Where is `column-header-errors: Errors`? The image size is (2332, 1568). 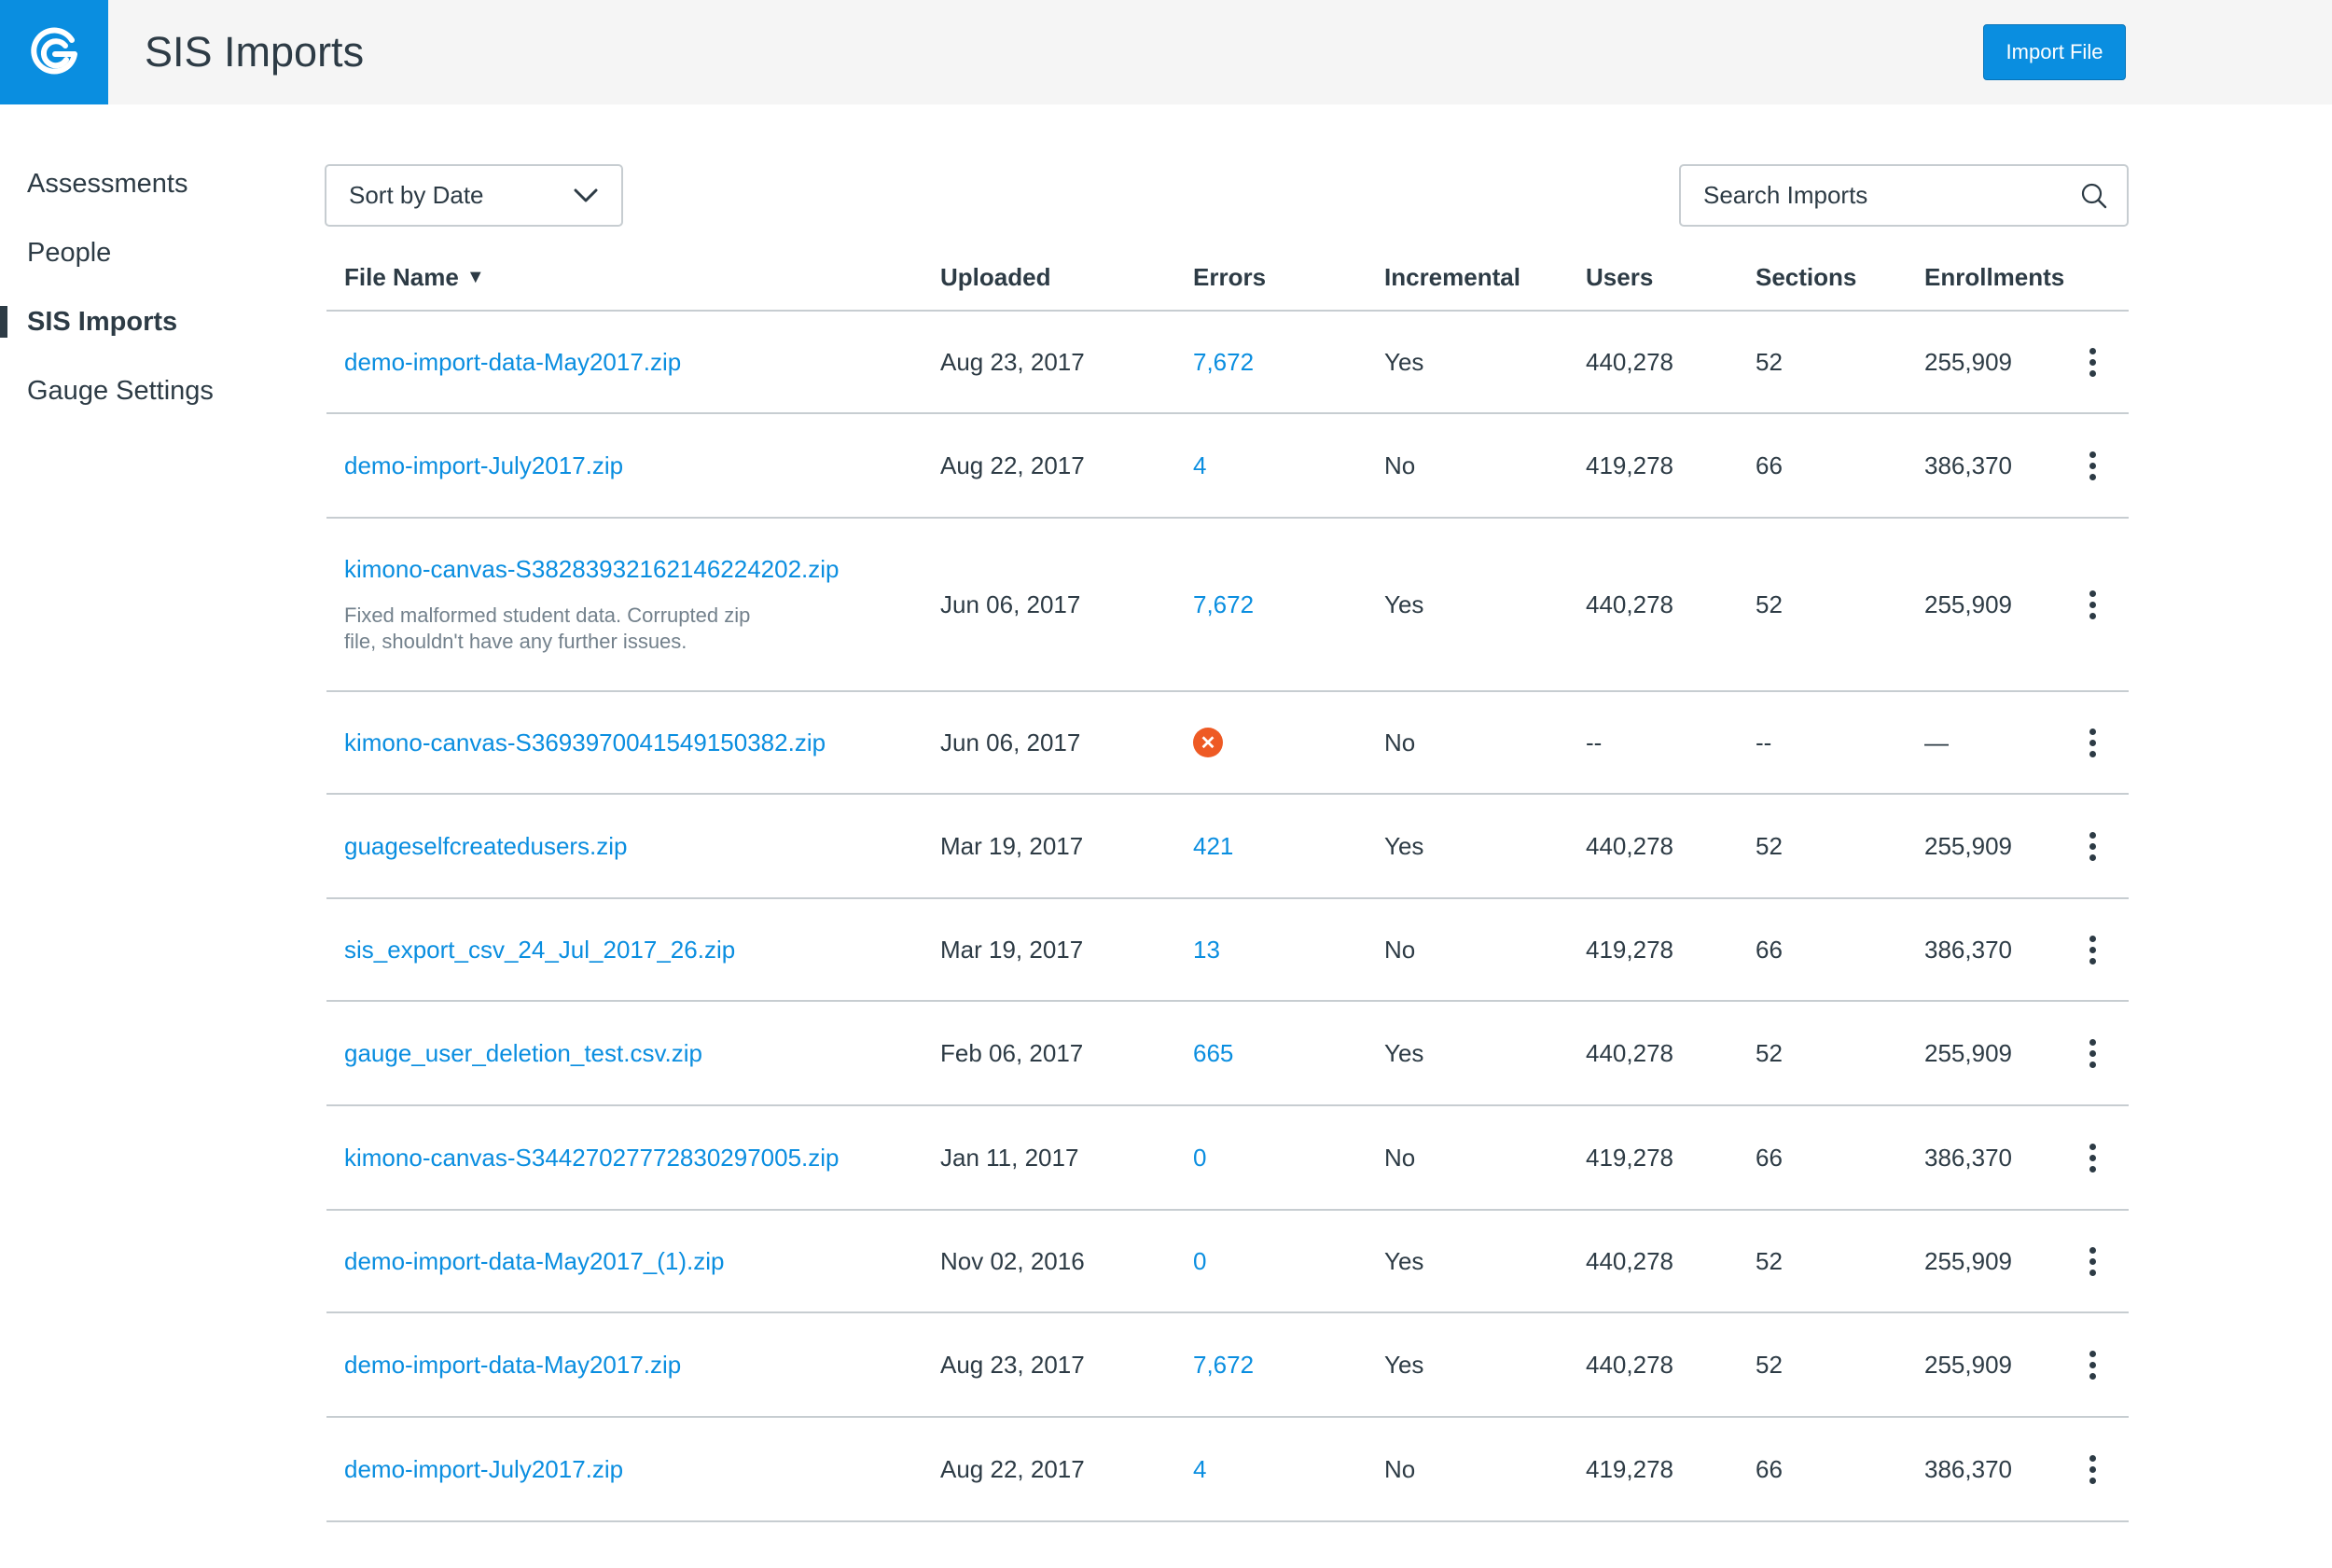 column-header-errors: Errors is located at coordinates (1229, 277).